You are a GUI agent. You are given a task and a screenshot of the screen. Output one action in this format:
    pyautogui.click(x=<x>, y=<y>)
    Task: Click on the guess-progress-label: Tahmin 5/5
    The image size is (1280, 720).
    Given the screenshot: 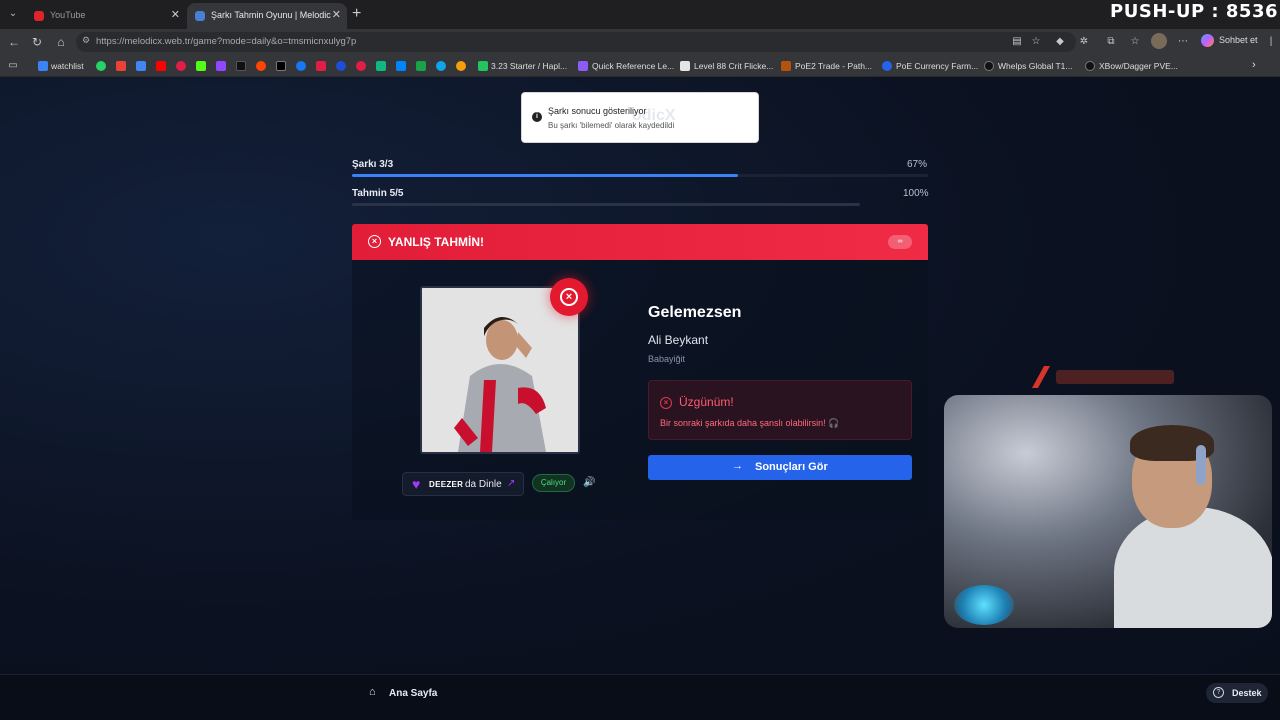 What is the action you would take?
    pyautogui.click(x=378, y=193)
    